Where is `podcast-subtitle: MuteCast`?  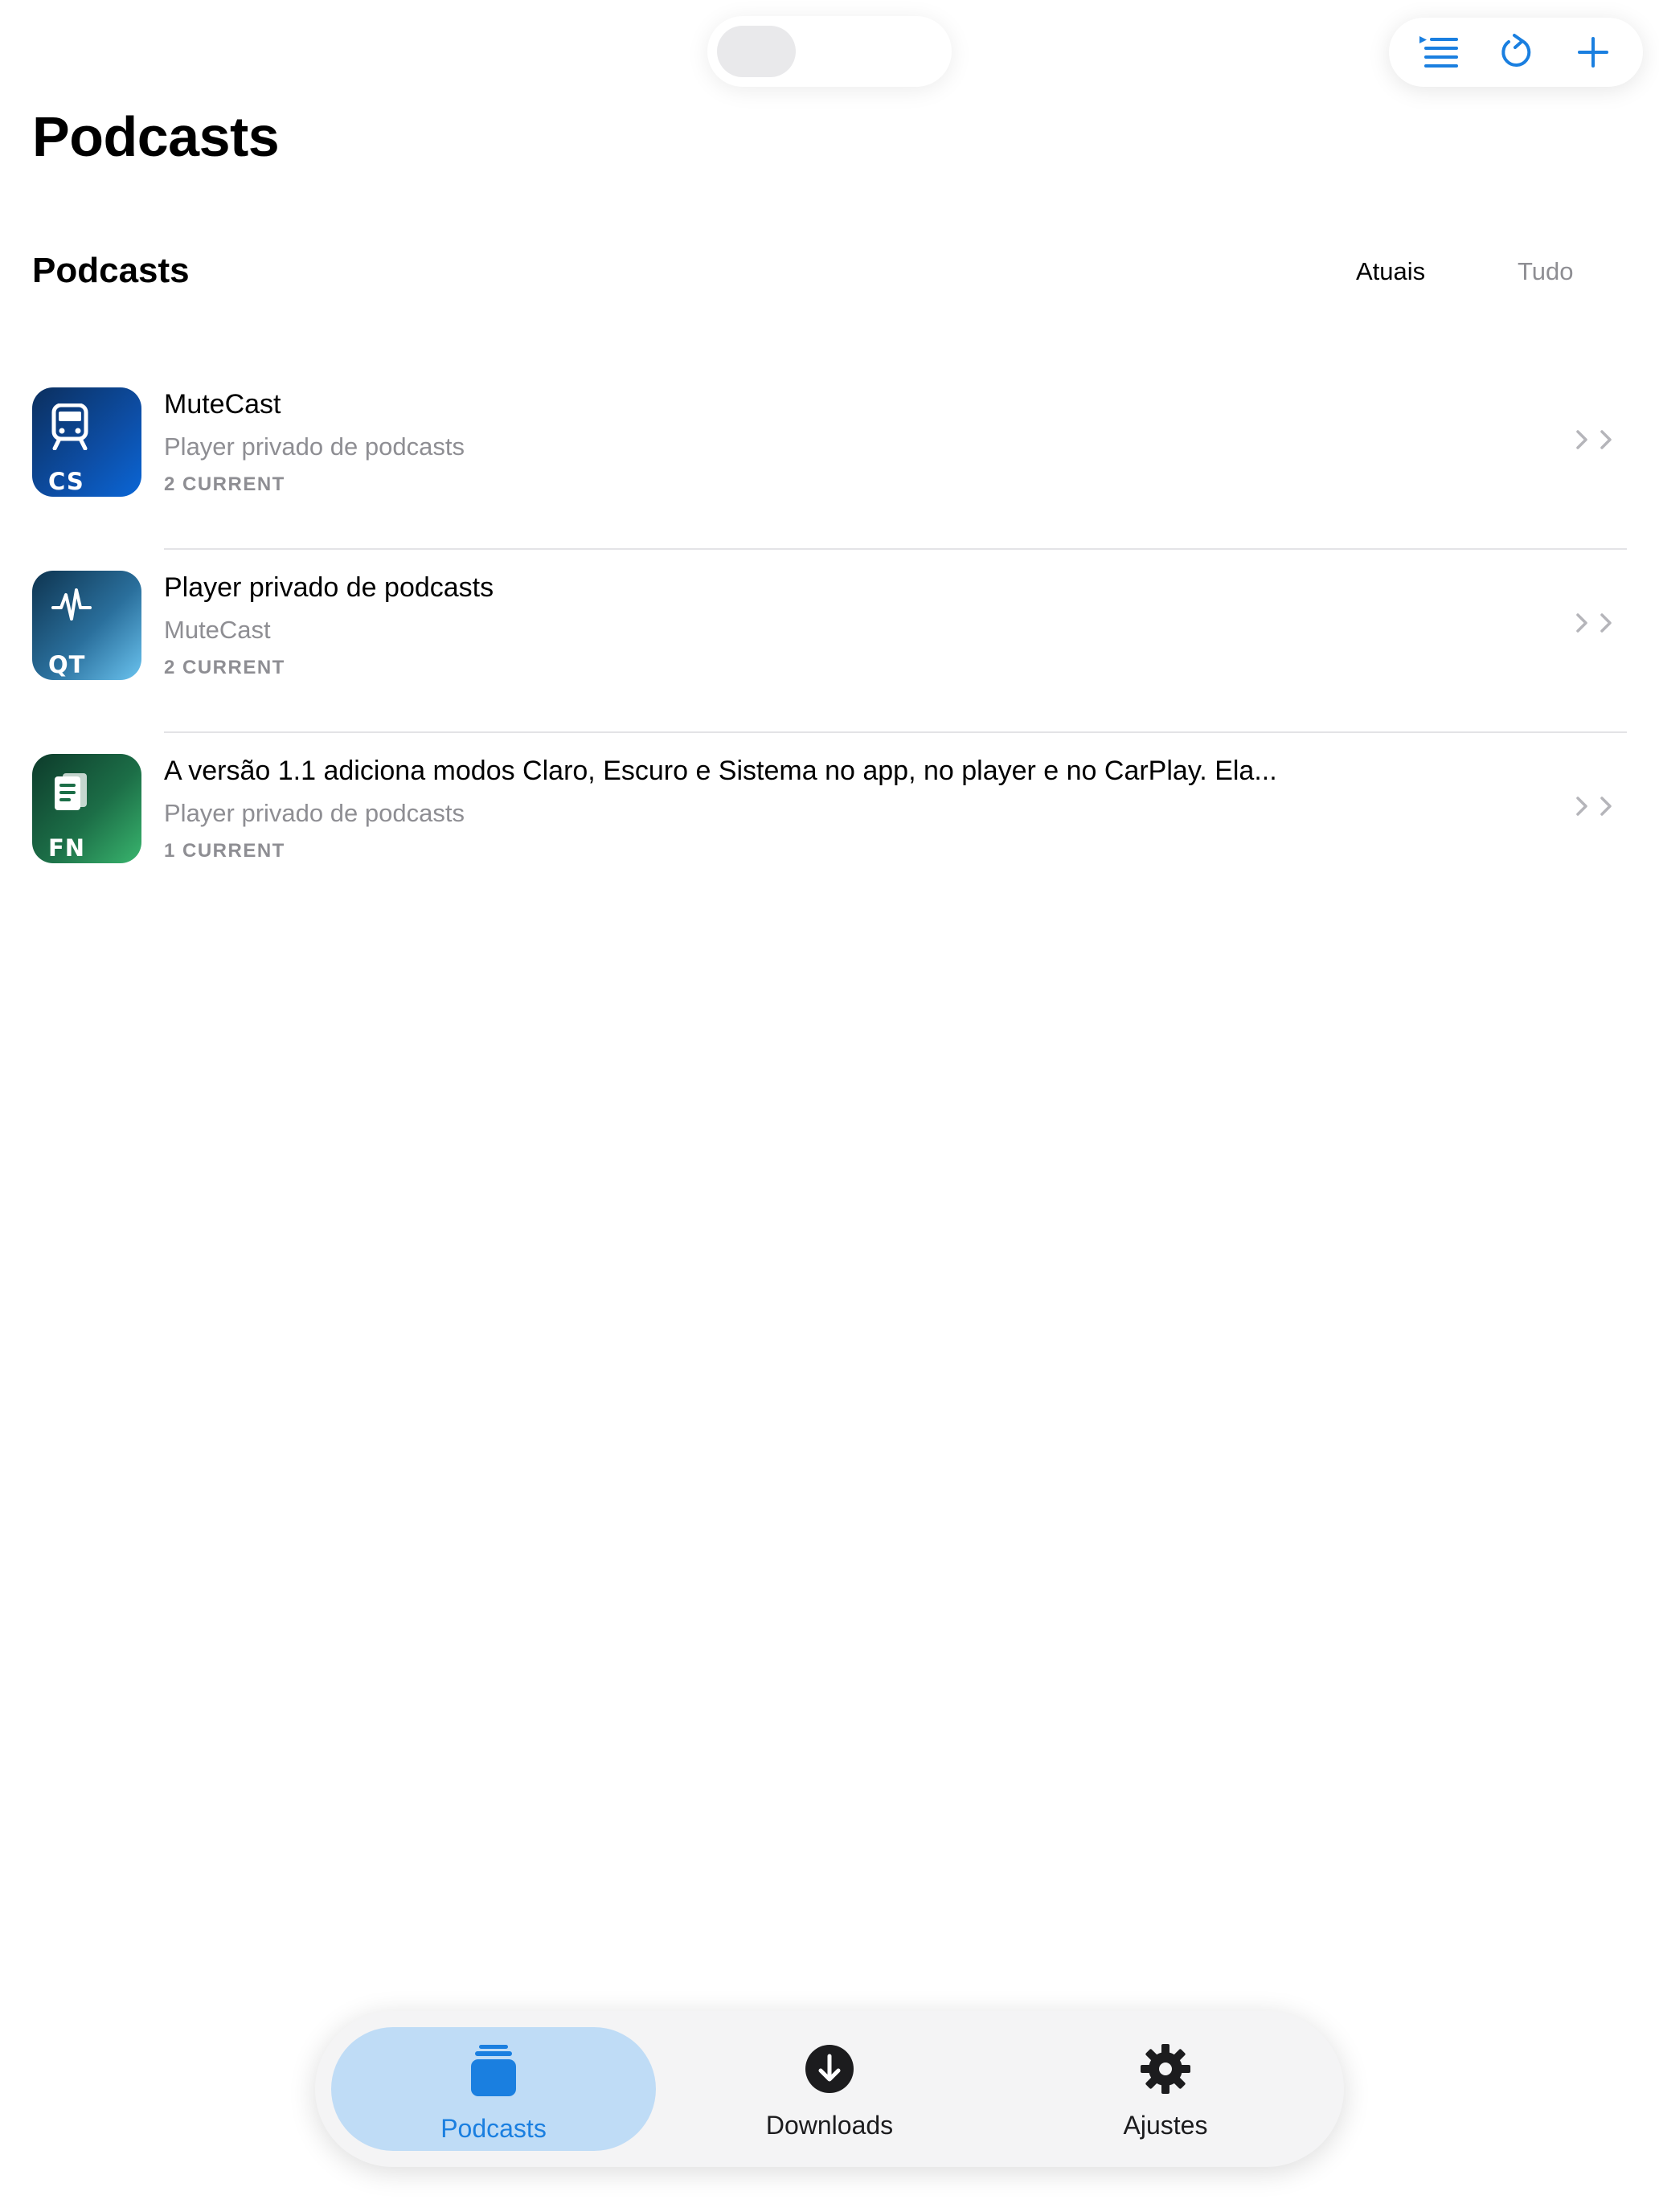 podcast-subtitle: MuteCast is located at coordinates (217, 630).